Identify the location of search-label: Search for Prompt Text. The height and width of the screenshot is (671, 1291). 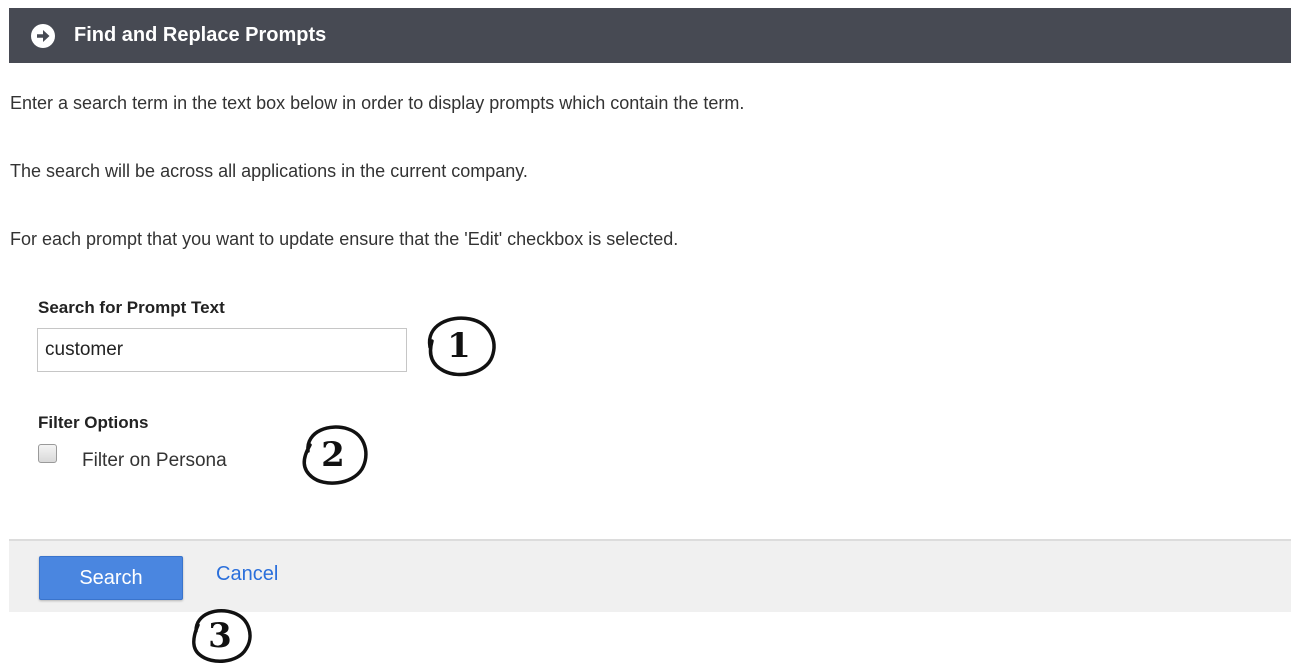
(131, 307).